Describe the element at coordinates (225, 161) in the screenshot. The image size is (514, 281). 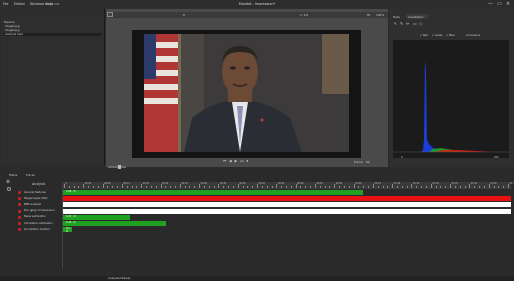
I see `skip-start-icon: ⏮` at that location.